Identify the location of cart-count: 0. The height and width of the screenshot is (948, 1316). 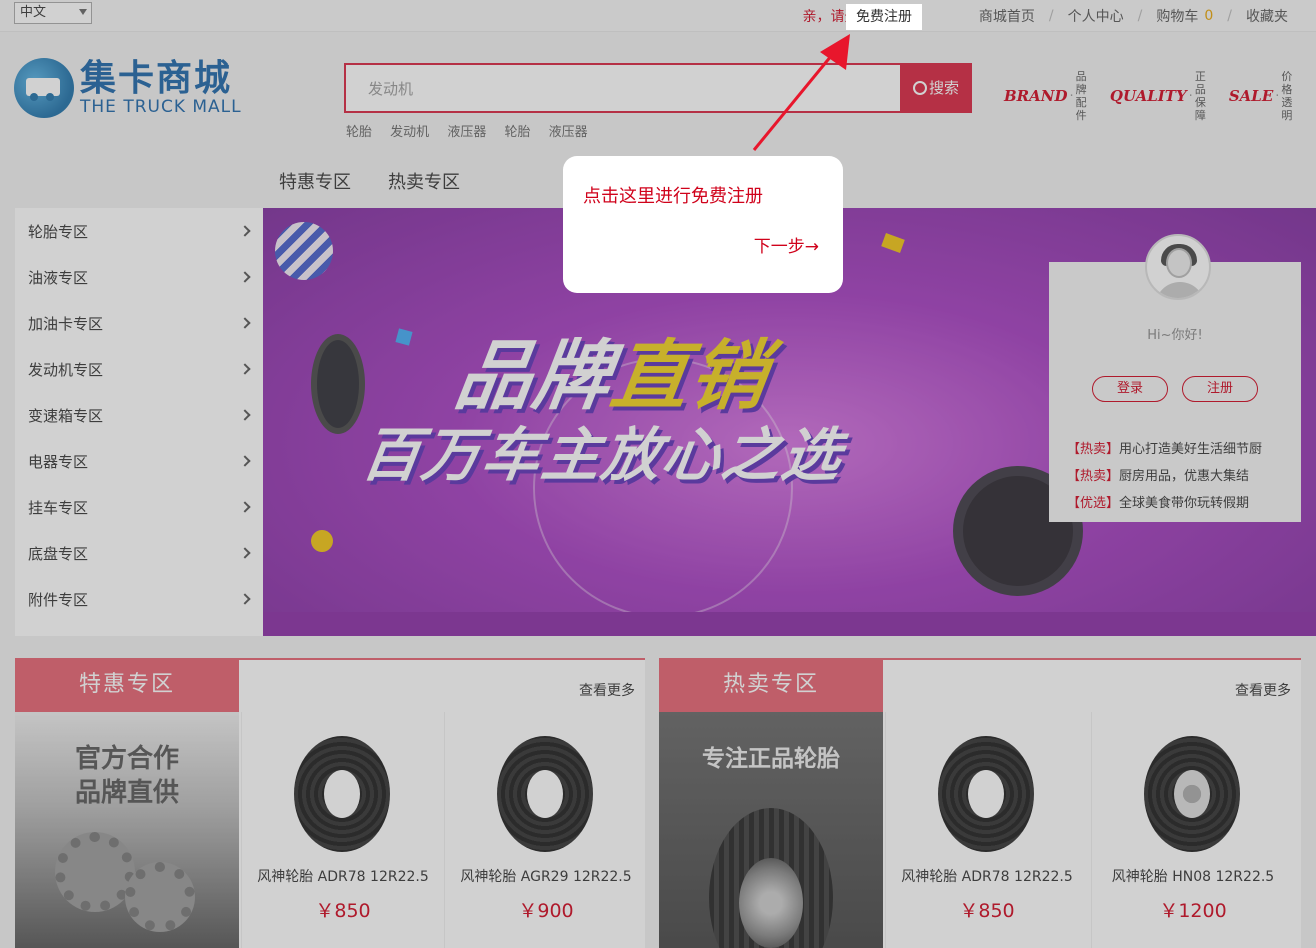
(1209, 16).